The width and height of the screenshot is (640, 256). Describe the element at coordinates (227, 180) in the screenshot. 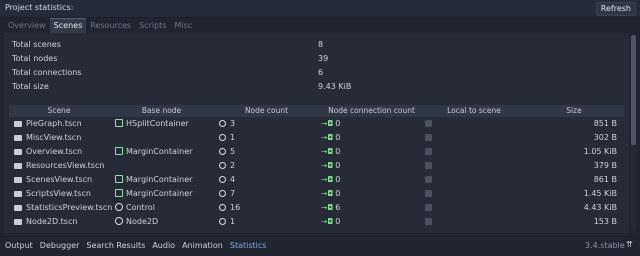

I see `node-count-cell: 4` at that location.